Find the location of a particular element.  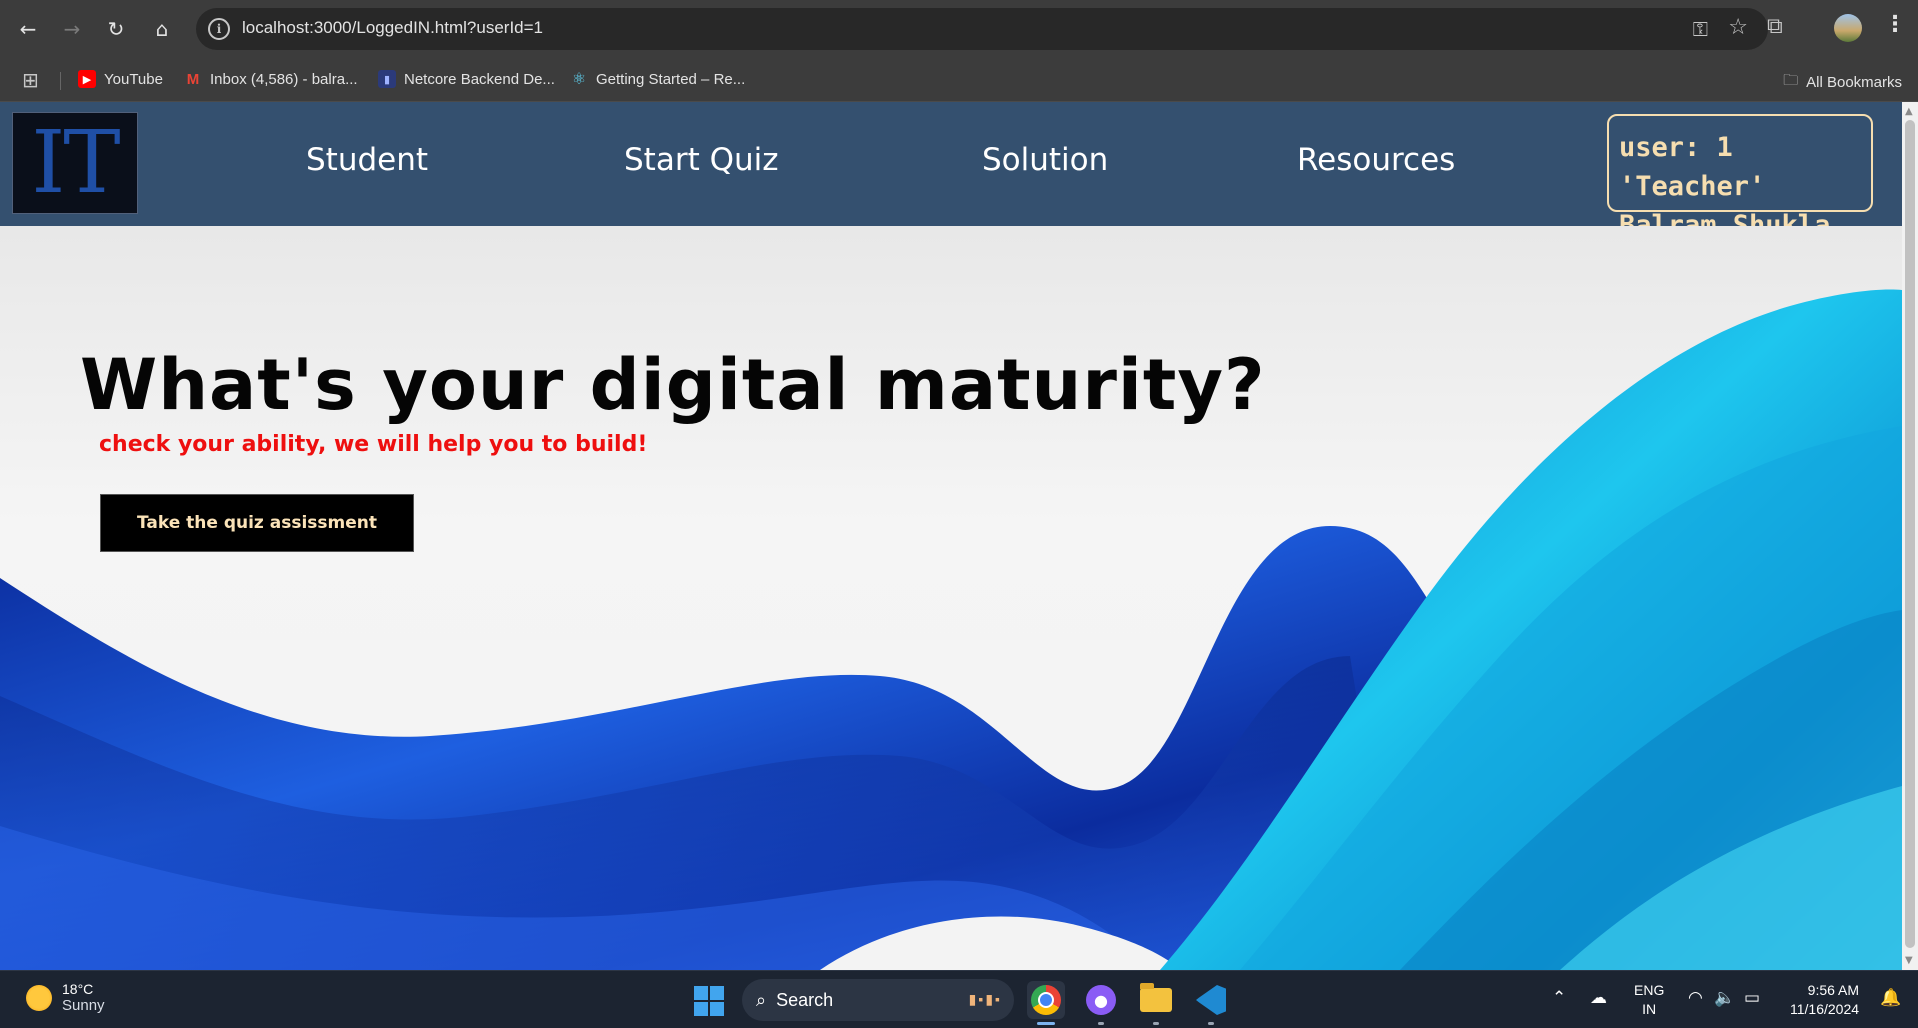

clock-time: 9:56 AM is located at coordinates (1833, 990).